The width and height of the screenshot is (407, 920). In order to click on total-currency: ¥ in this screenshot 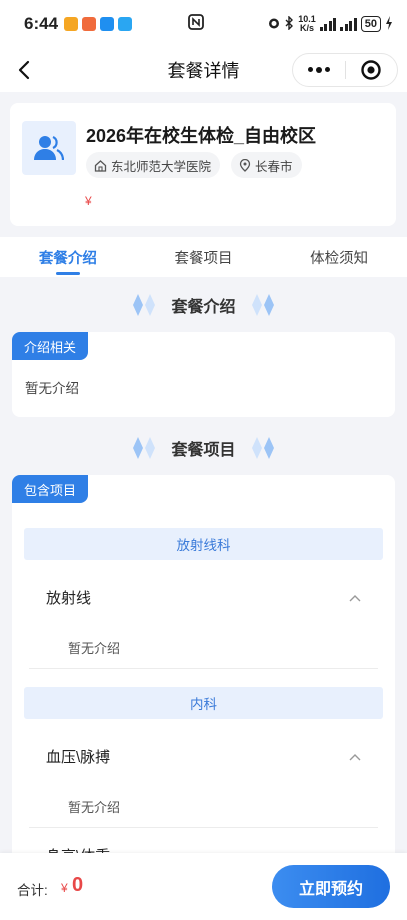, I will do `click(64, 888)`.